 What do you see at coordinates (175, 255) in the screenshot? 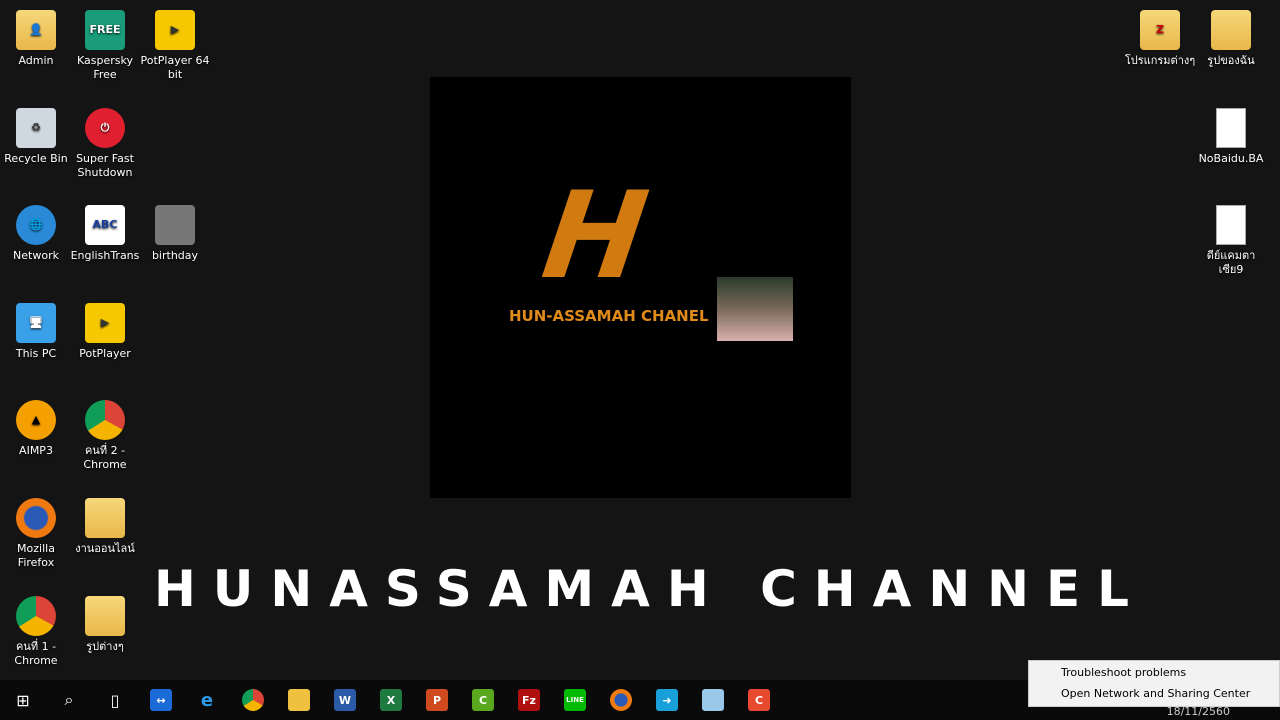
I see `icon-label: birthday` at bounding box center [175, 255].